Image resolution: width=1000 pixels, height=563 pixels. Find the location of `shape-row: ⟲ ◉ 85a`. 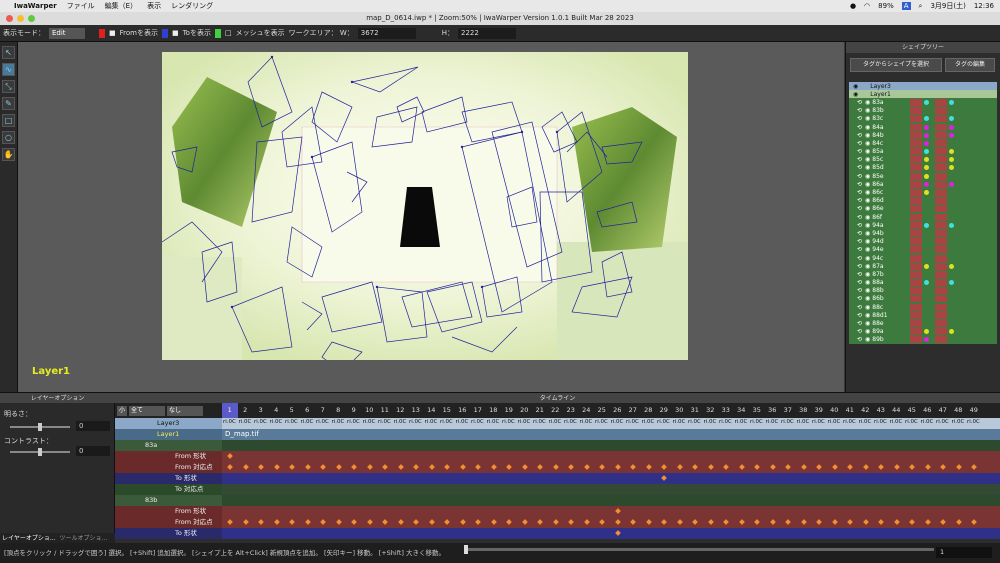

shape-row: ⟲ ◉ 85a is located at coordinates (923, 151).